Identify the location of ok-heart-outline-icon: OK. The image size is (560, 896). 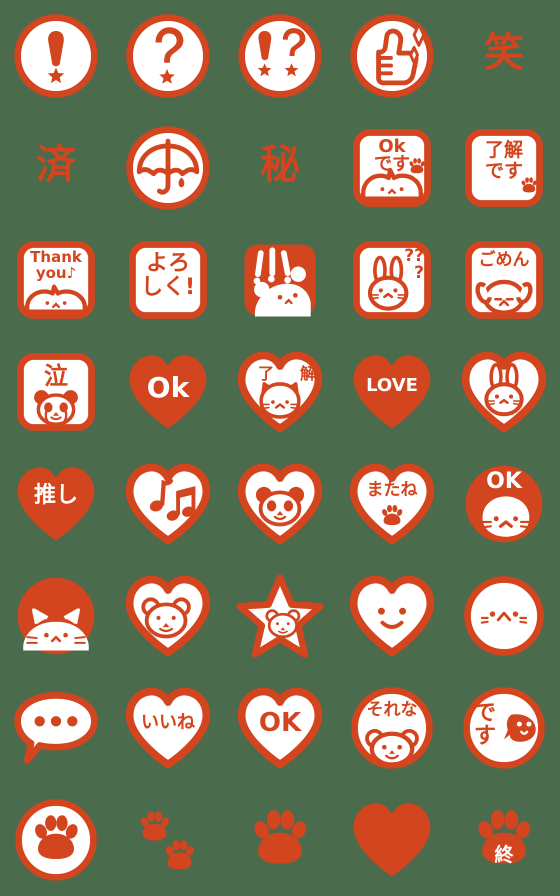
(280, 728).